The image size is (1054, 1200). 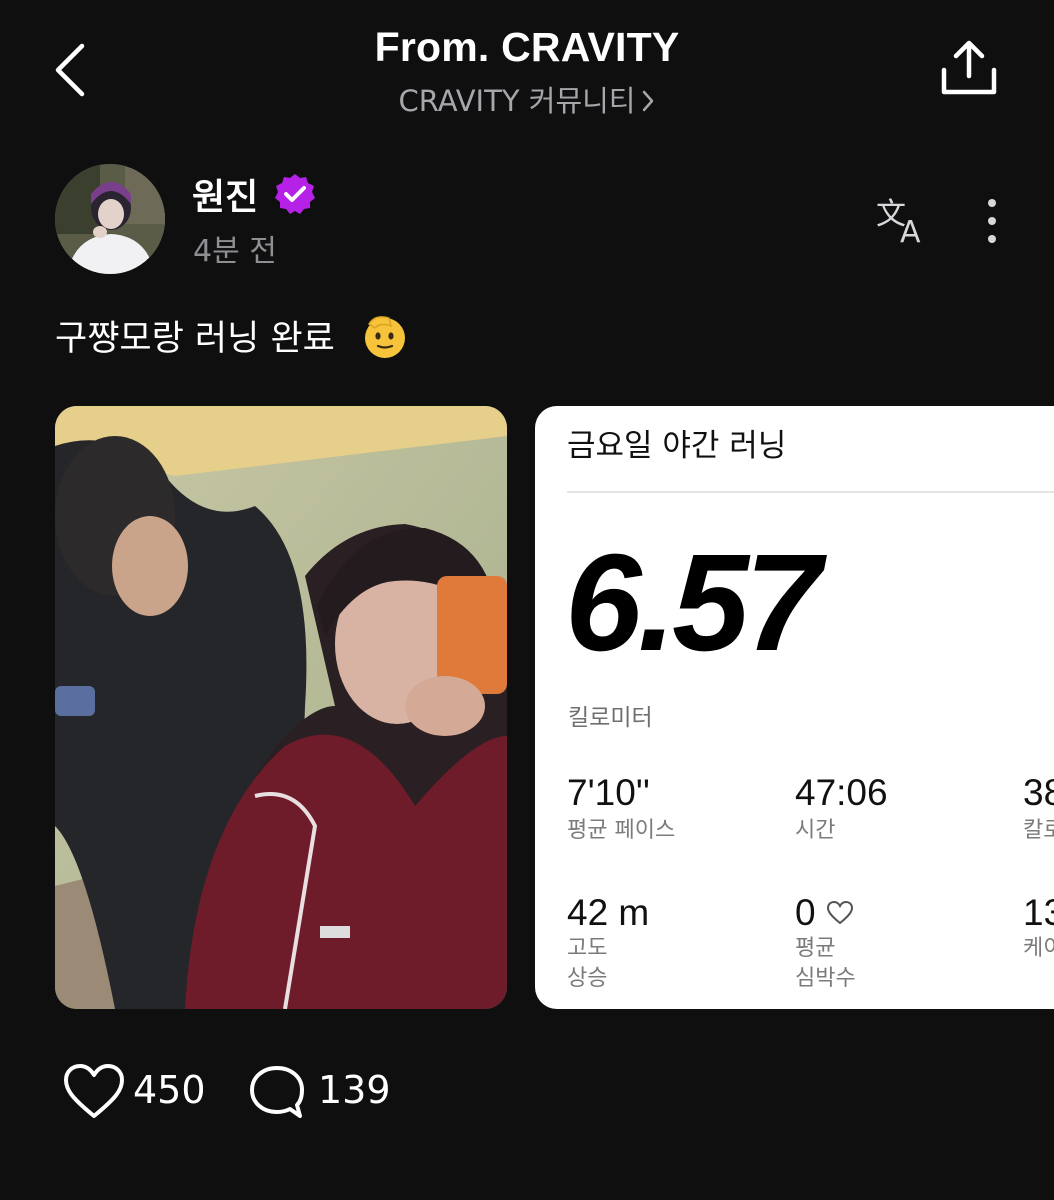 What do you see at coordinates (354, 1090) in the screenshot?
I see `comment-count: 139` at bounding box center [354, 1090].